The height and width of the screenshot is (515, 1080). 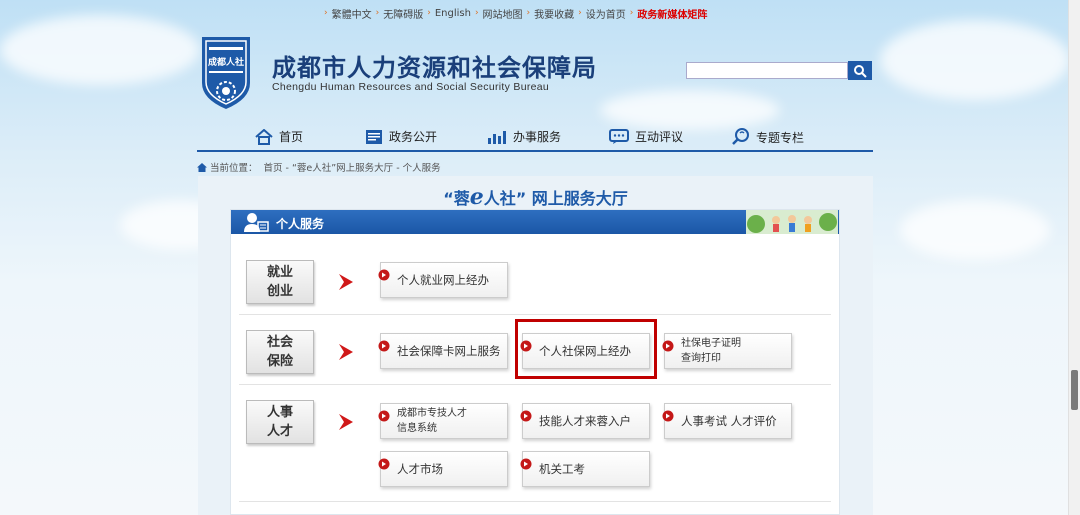 I want to click on service-personnel-exam: 人事考试 人才评价, so click(x=727, y=421).